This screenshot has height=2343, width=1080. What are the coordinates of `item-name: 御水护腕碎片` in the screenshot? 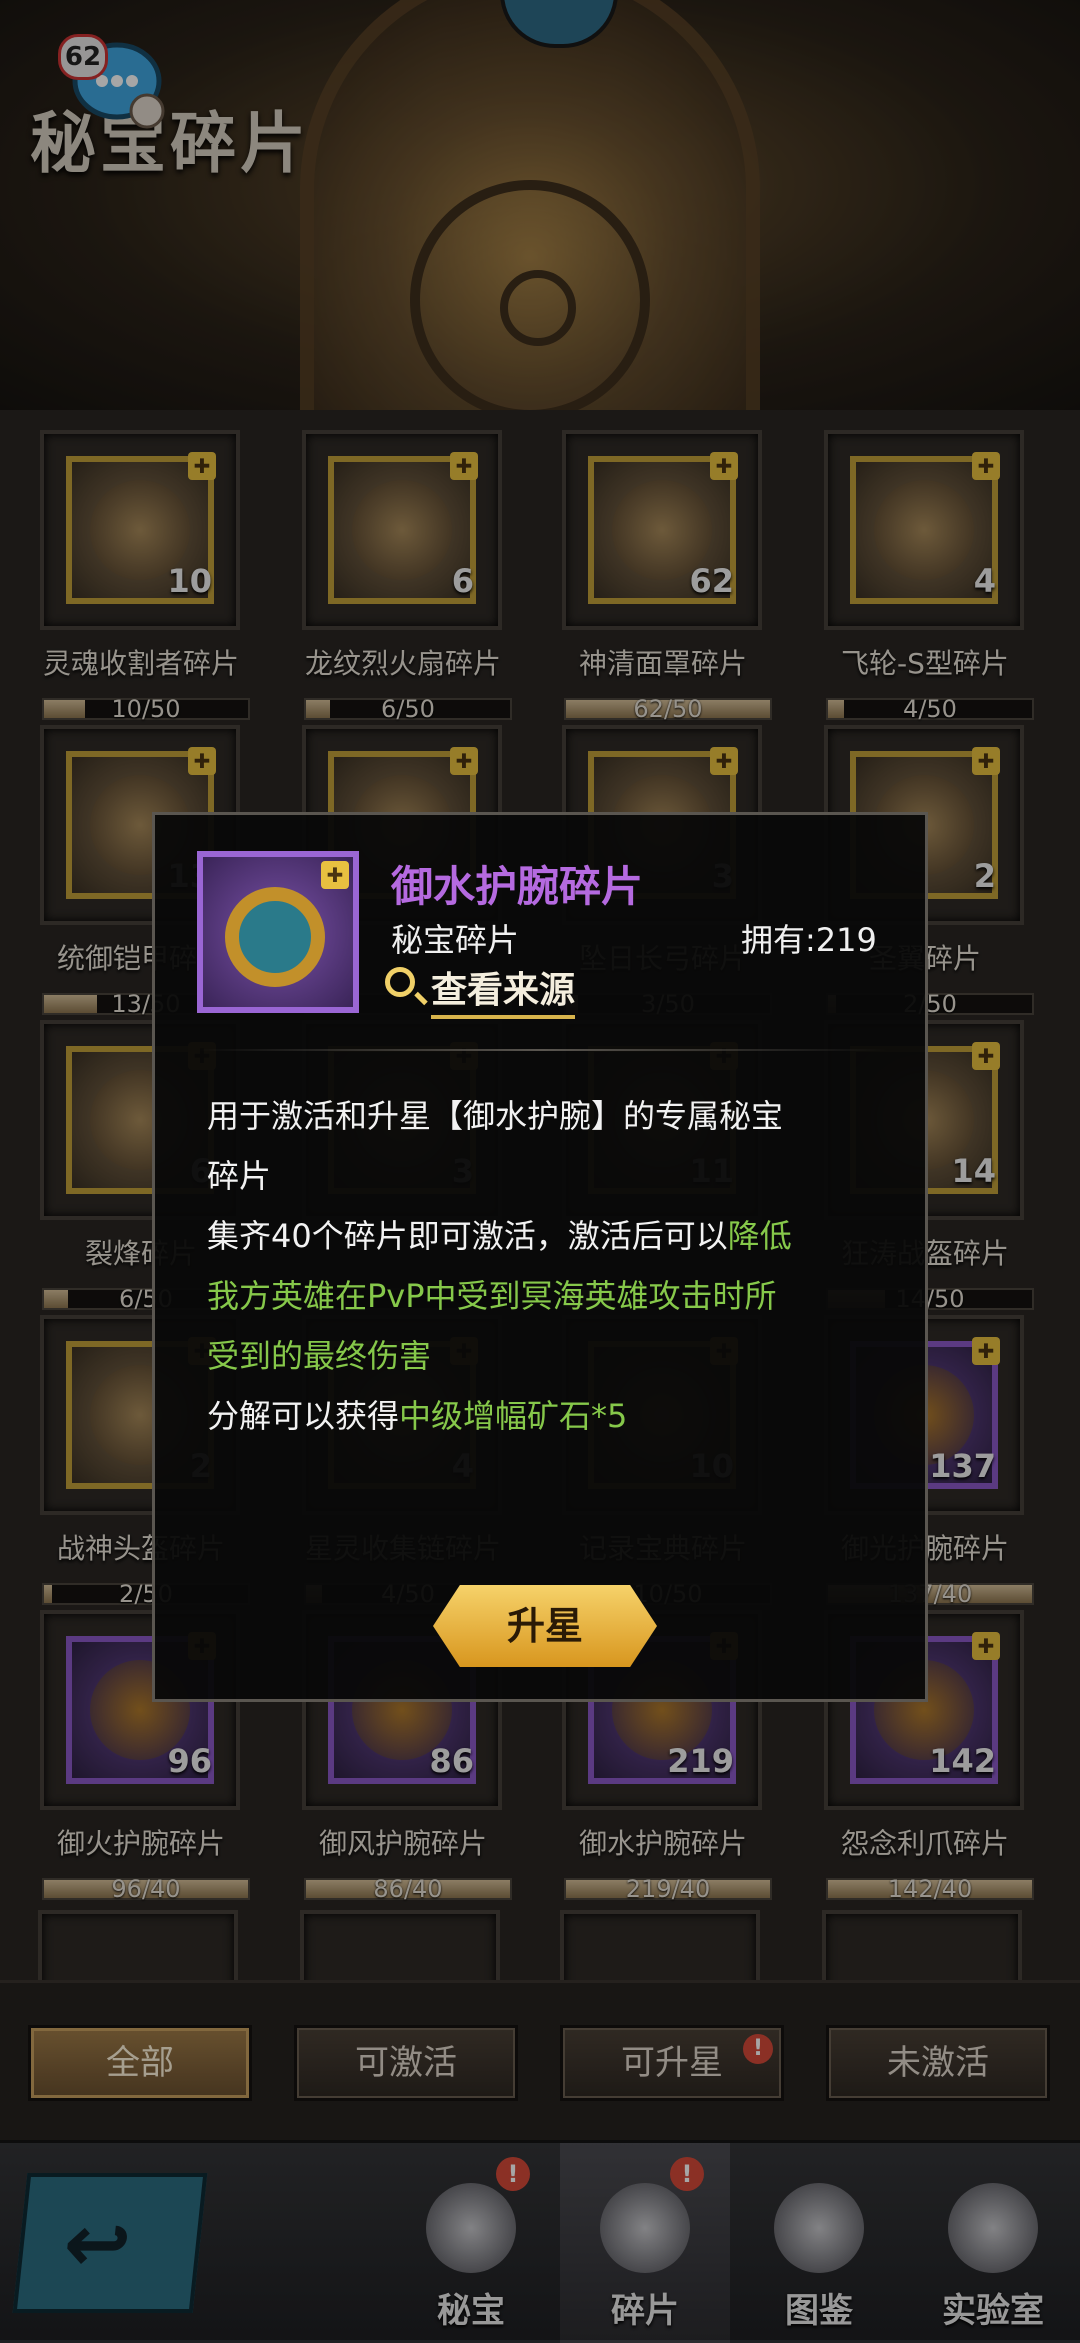 It's located at (517, 886).